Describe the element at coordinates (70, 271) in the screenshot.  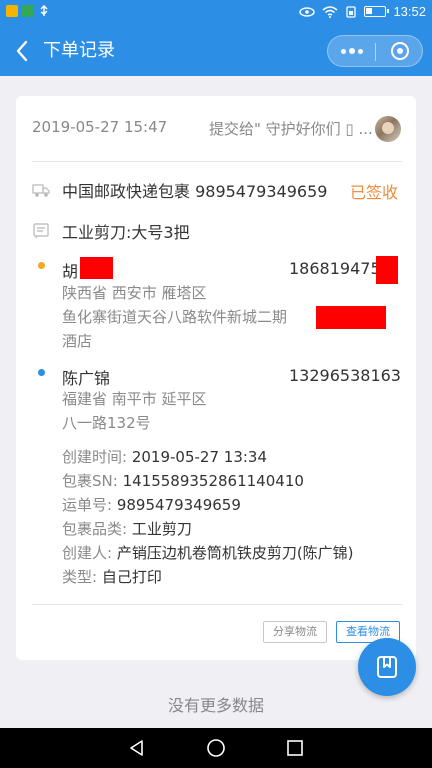
I see `sender-name: 胡` at that location.